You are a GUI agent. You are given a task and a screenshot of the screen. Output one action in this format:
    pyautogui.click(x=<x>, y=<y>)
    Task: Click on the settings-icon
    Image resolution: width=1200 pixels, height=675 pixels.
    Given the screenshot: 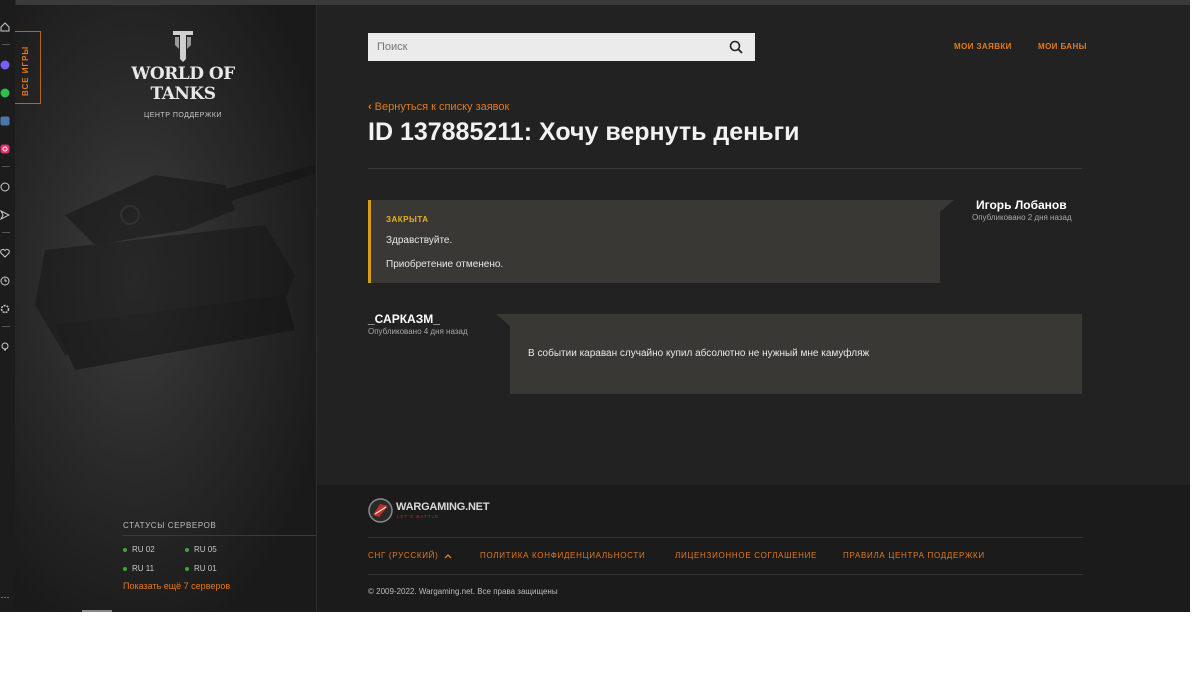 What is the action you would take?
    pyautogui.click(x=5, y=309)
    